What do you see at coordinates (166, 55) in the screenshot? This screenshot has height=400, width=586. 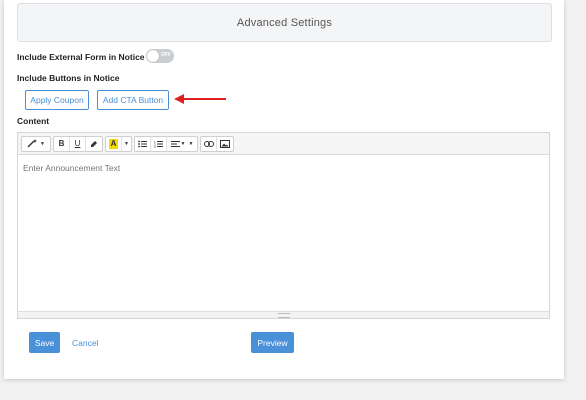 I see `toggle-state-text: OFF` at bounding box center [166, 55].